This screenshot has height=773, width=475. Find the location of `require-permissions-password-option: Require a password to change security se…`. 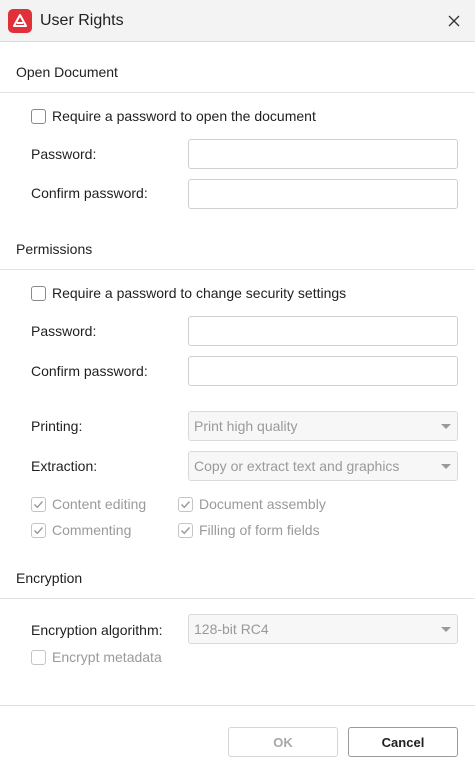

require-permissions-password-option: Require a password to change security se… is located at coordinates (188, 293).